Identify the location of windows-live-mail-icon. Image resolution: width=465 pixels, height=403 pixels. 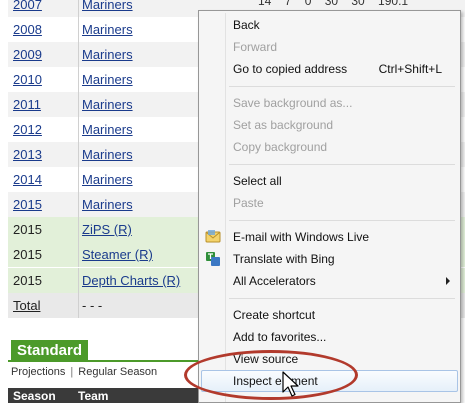
(213, 236).